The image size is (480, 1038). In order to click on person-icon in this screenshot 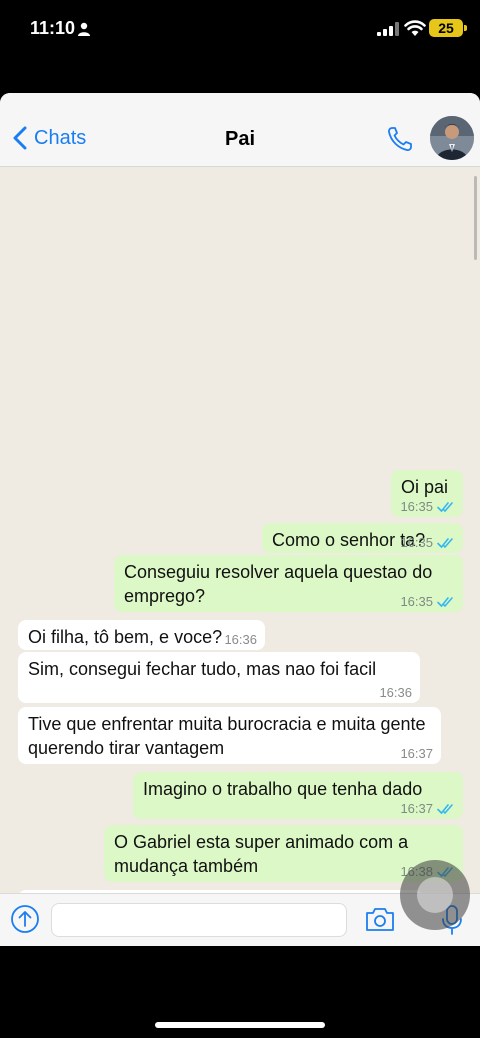, I will do `click(84, 29)`.